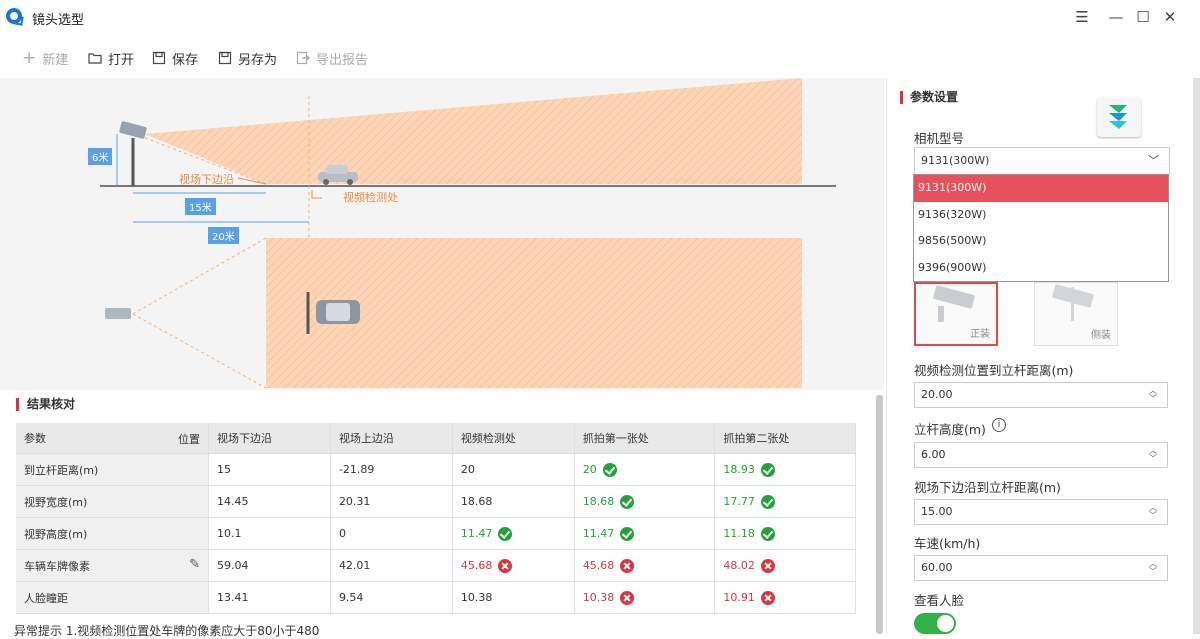 Image resolution: width=1200 pixels, height=639 pixels. What do you see at coordinates (987, 487) in the screenshot?
I see `fov-lower-distance-label: 视场下边沿到立杆距离(m)` at bounding box center [987, 487].